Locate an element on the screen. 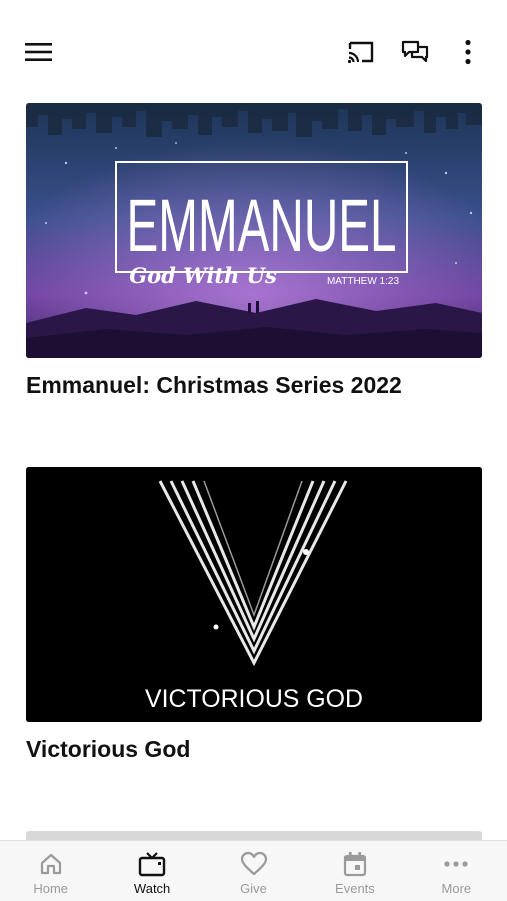  tv-icon is located at coordinates (152, 864).